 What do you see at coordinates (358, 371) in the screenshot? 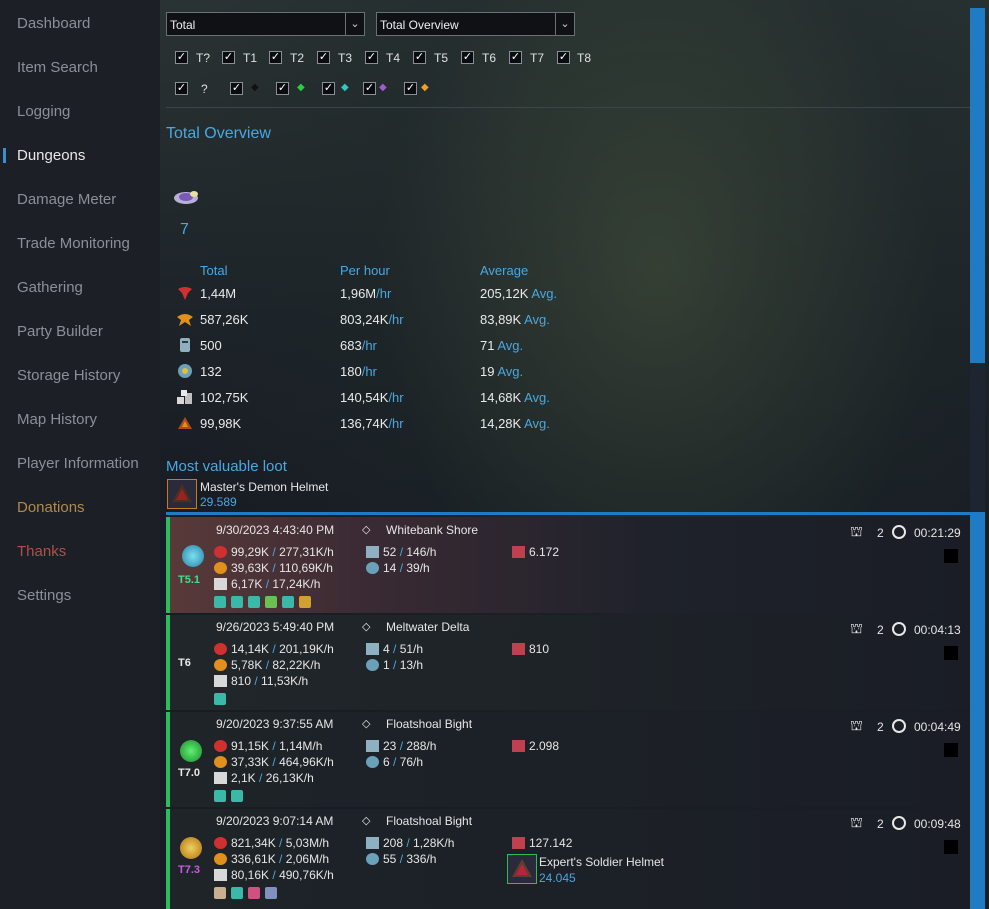
I see `might-per-hour: 180/hr` at bounding box center [358, 371].